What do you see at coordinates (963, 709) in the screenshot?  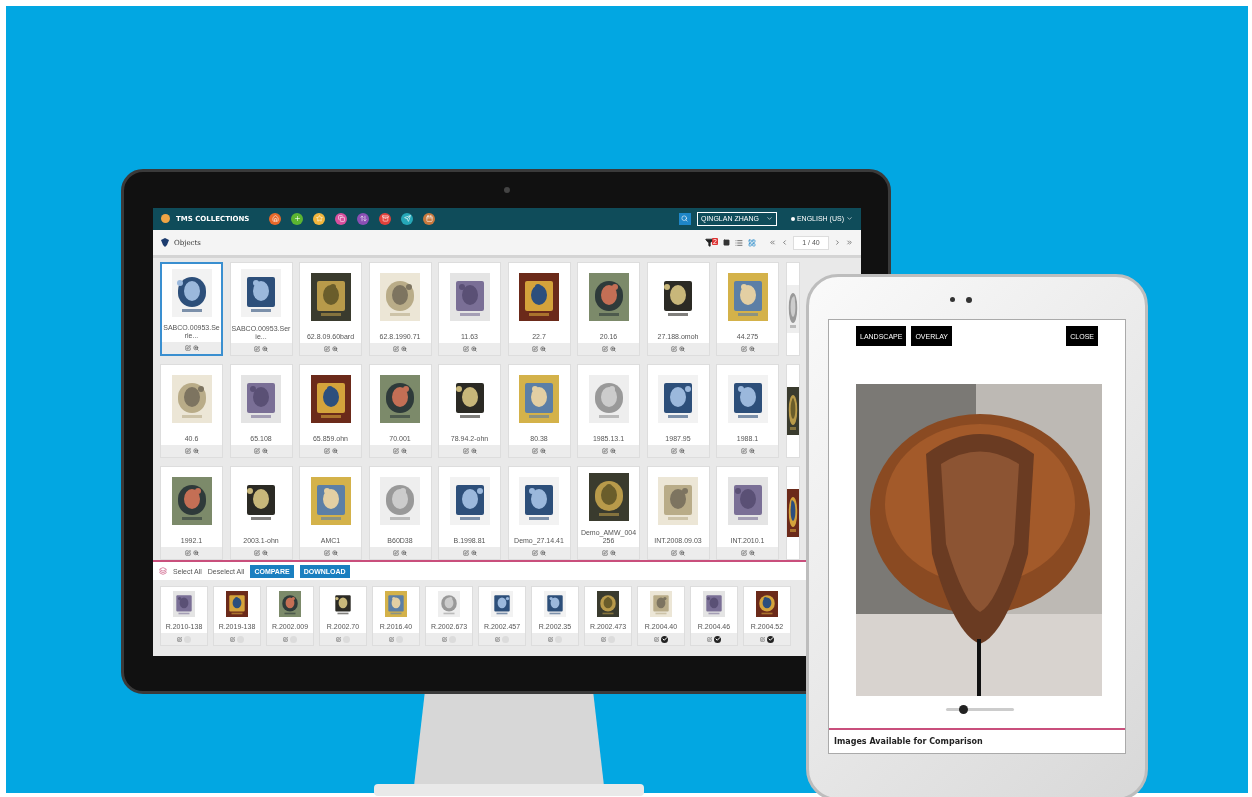 I see `slider-thumb` at bounding box center [963, 709].